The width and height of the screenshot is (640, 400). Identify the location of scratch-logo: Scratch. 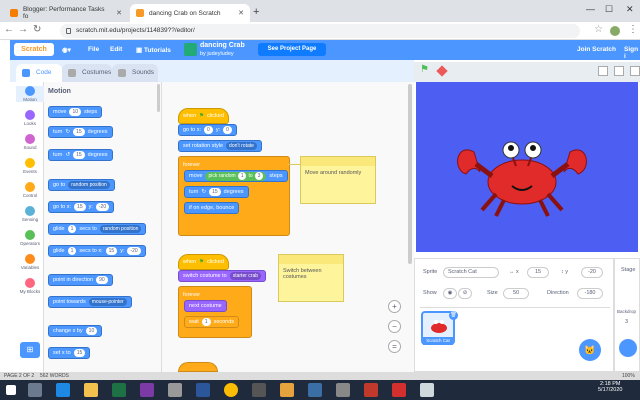
(34, 49).